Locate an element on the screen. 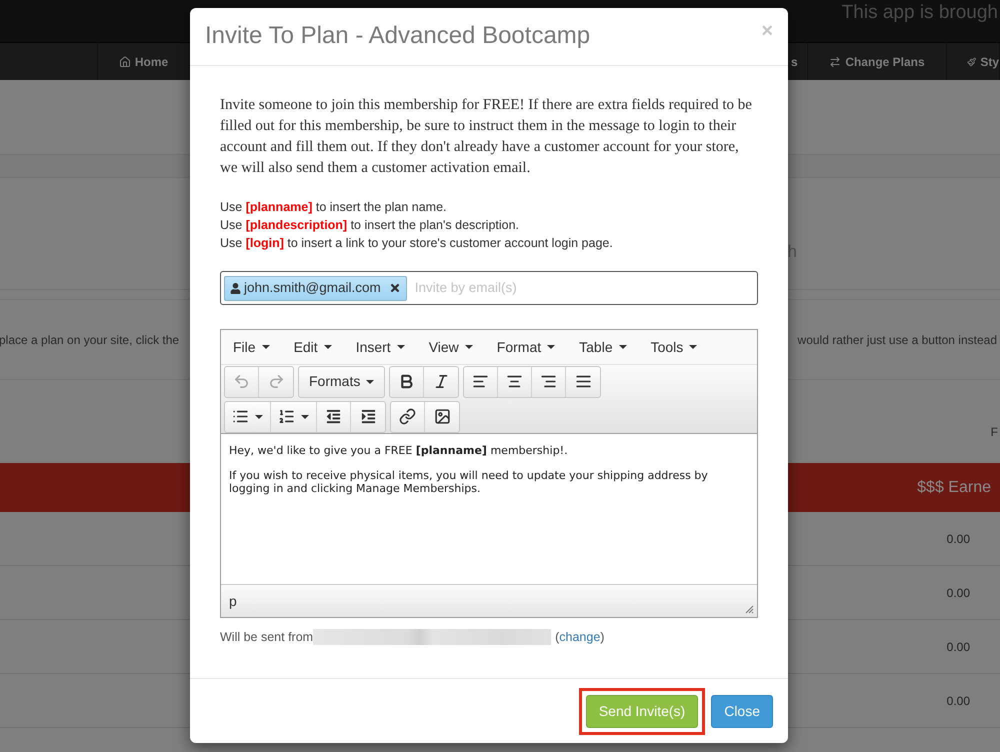 This screenshot has width=1000, height=752. remove-icon is located at coordinates (394, 288).